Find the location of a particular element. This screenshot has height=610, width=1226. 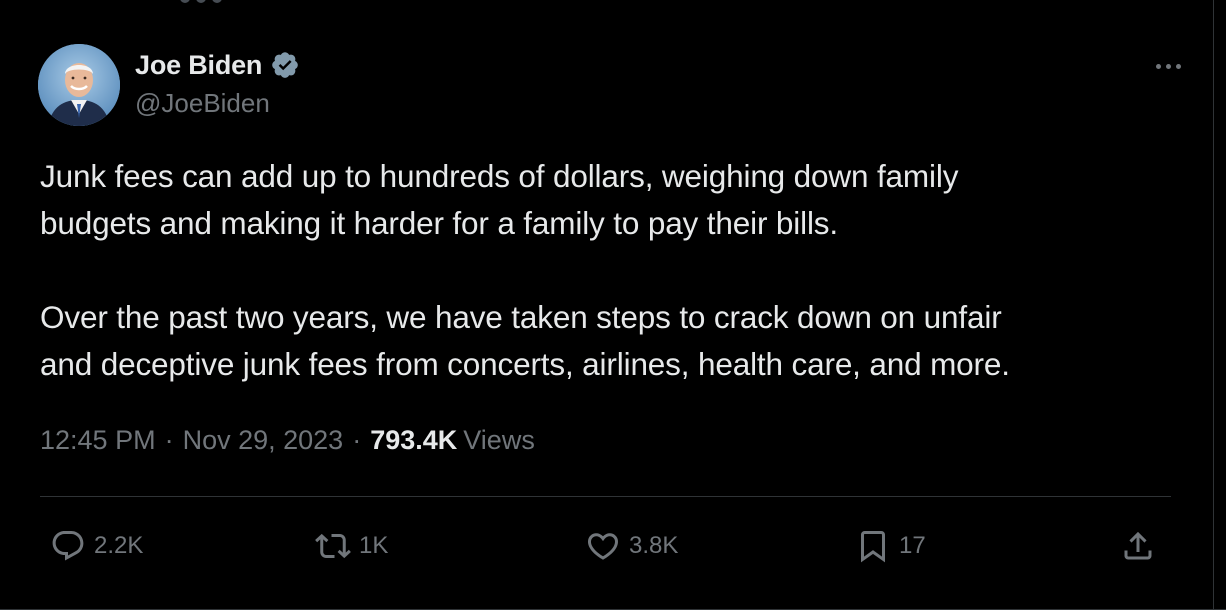

like-button: 3.8K is located at coordinates (631, 546).